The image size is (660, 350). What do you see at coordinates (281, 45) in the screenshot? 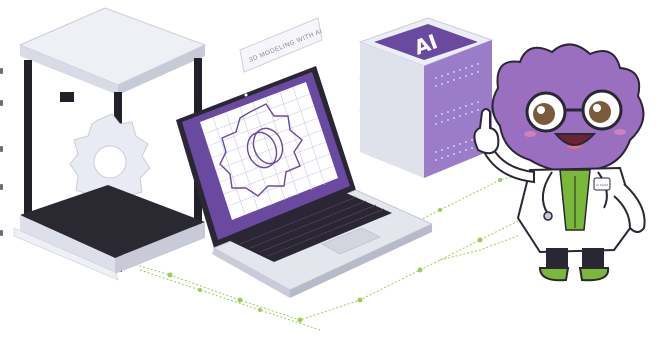
I see `modeling-sign: 3D MODELING WITH AI` at bounding box center [281, 45].